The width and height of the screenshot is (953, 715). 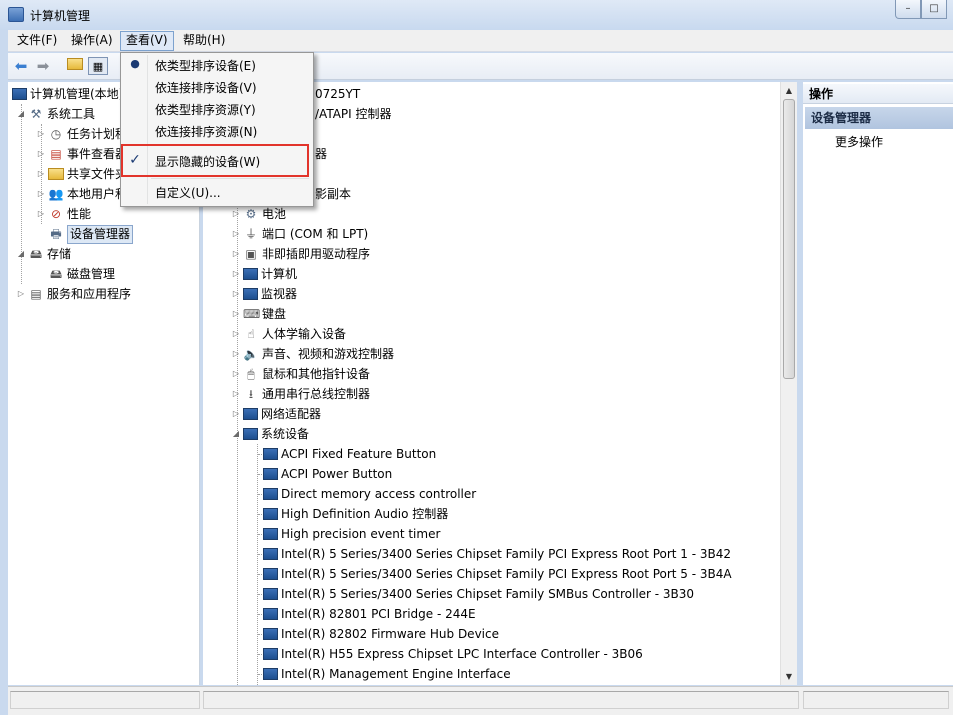 I want to click on device-category: ▷ 🖱 鼠标和其他指针设备, so click(x=300, y=374).